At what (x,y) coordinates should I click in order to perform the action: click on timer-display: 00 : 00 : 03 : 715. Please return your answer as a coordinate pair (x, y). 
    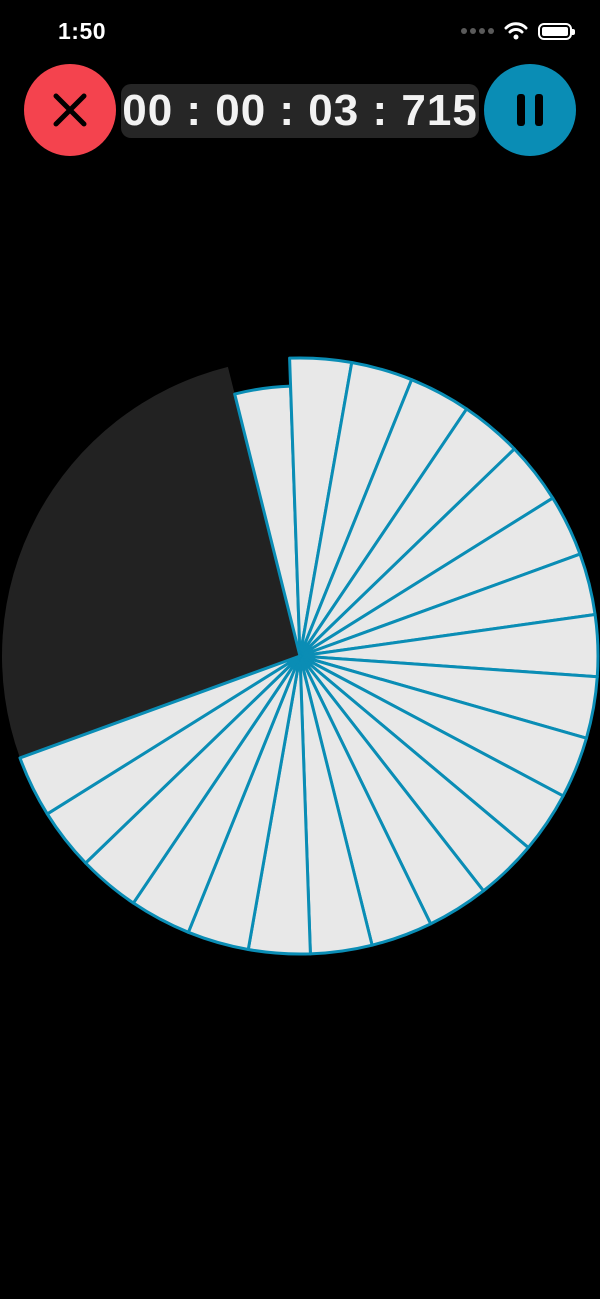
    Looking at the image, I should click on (300, 111).